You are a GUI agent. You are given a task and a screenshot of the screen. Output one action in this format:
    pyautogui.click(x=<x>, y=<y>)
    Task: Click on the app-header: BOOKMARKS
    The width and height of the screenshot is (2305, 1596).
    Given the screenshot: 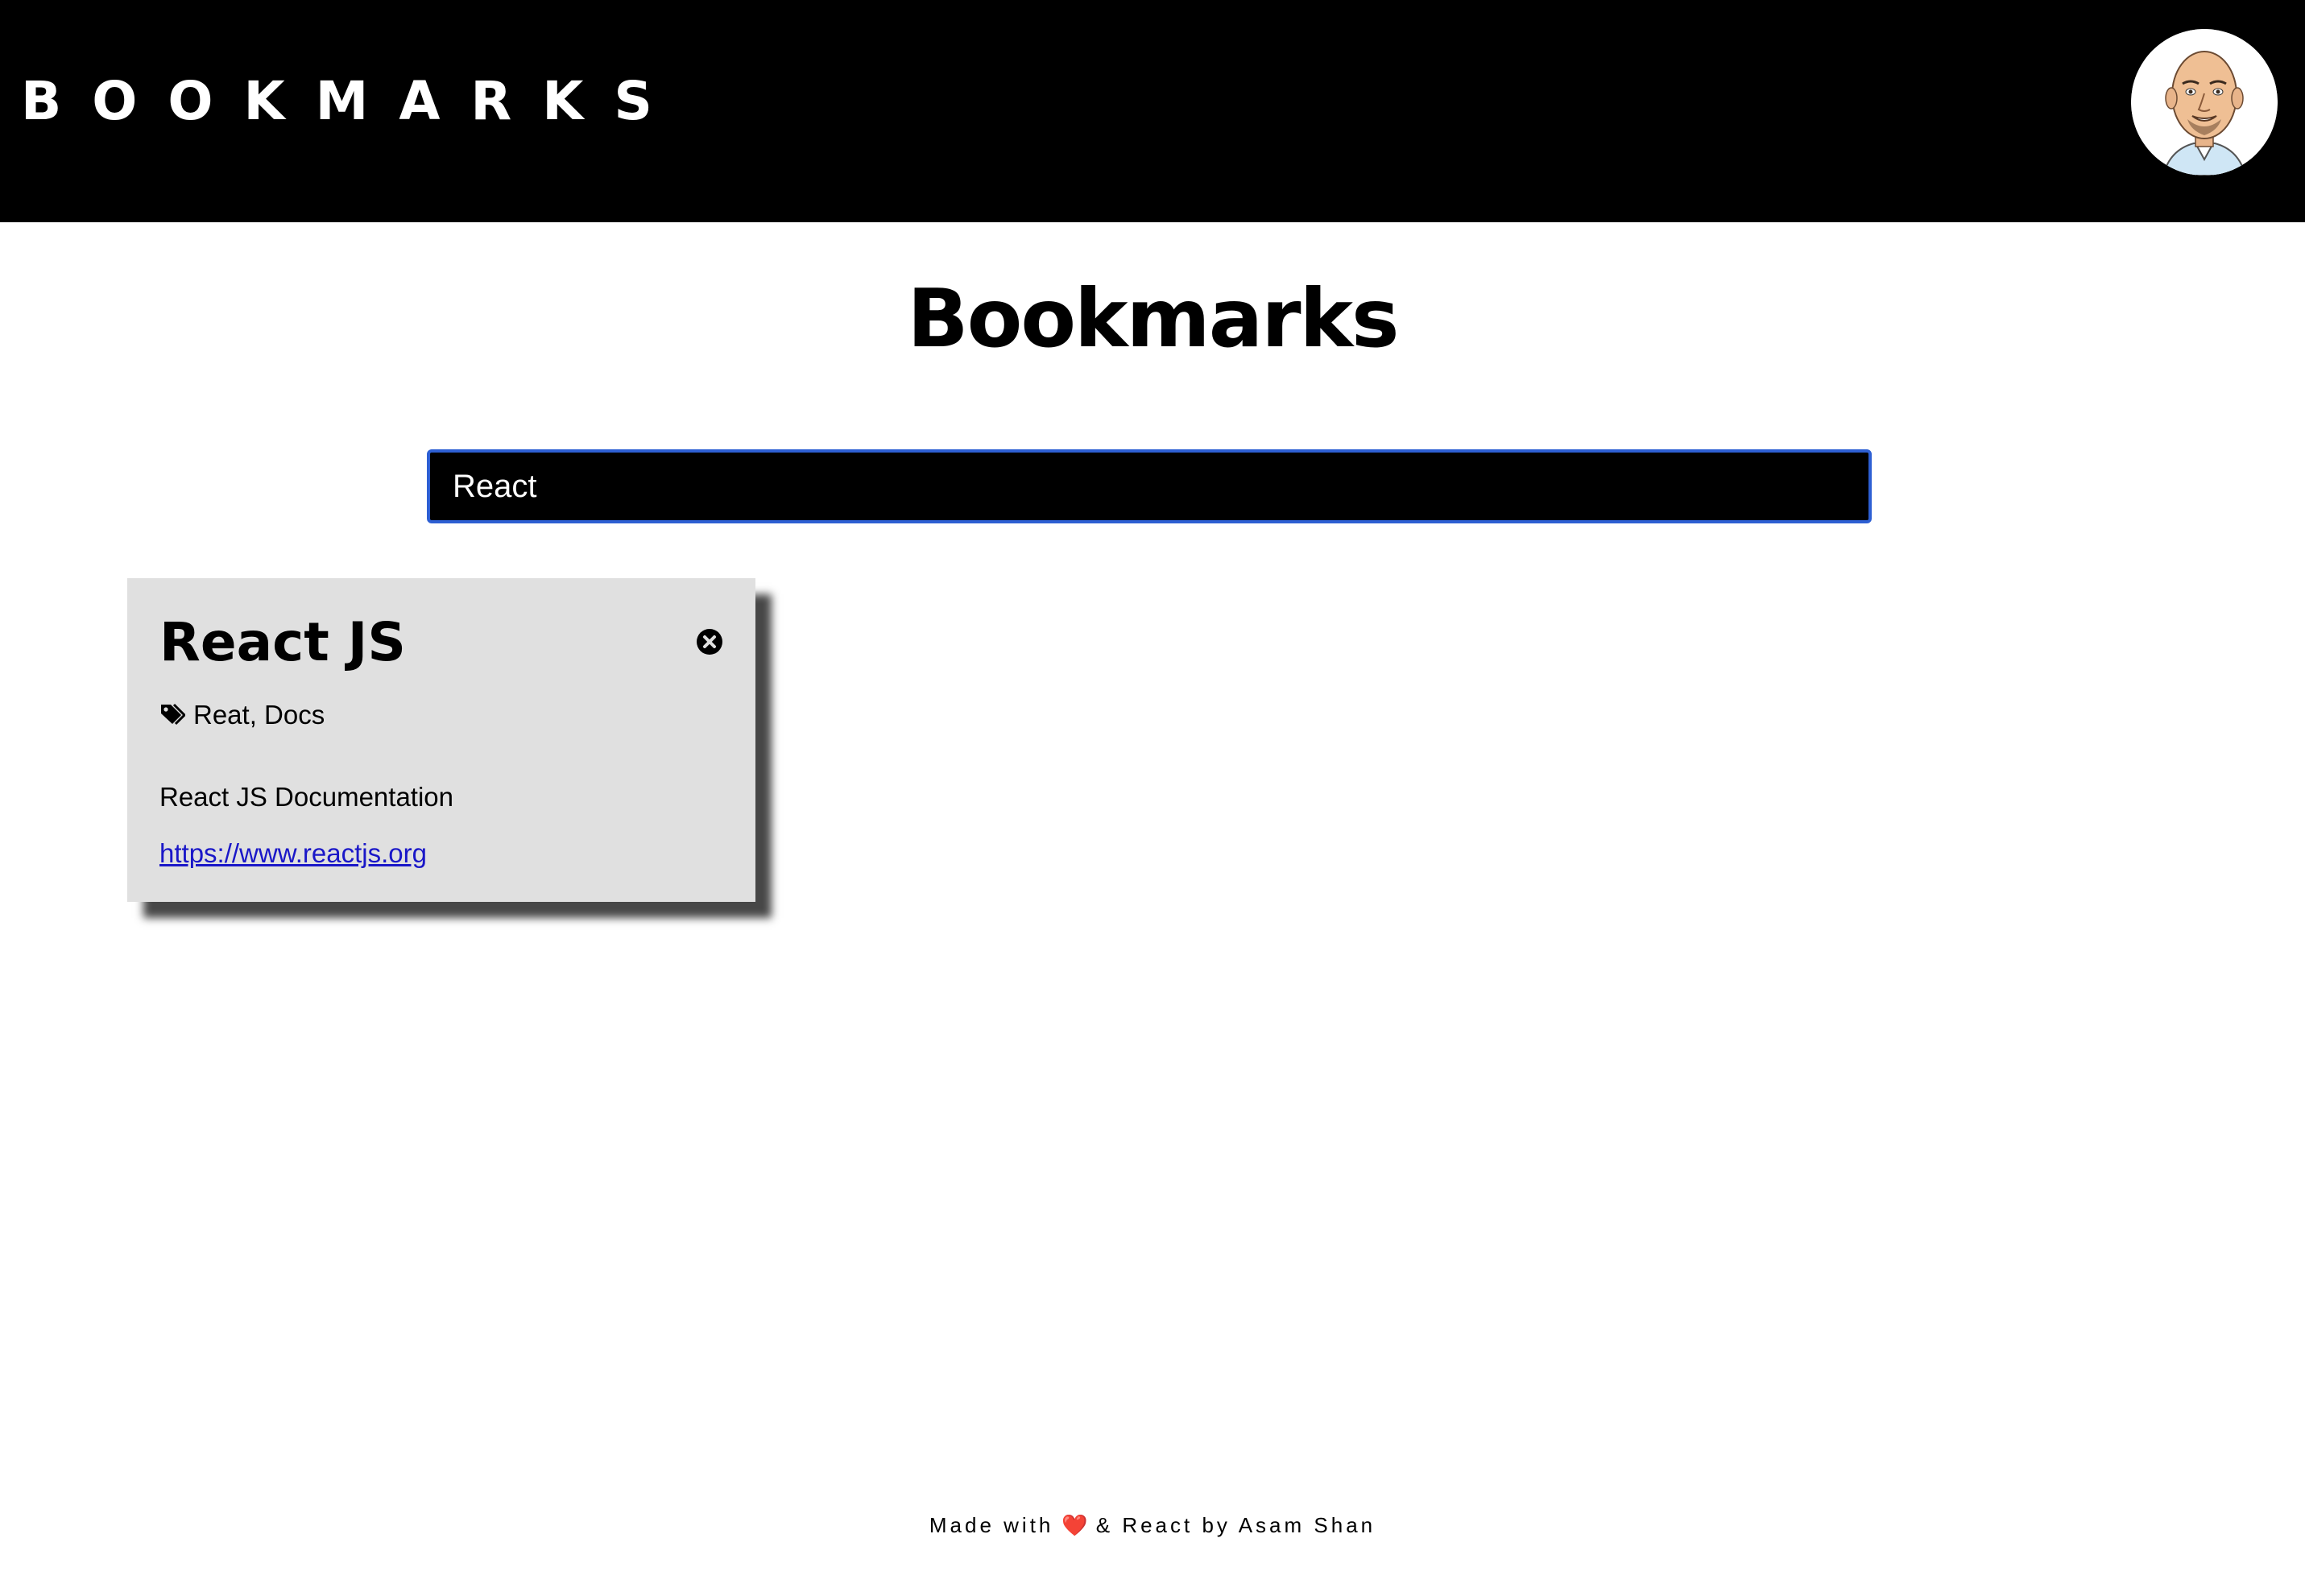 What is the action you would take?
    pyautogui.click(x=1152, y=111)
    